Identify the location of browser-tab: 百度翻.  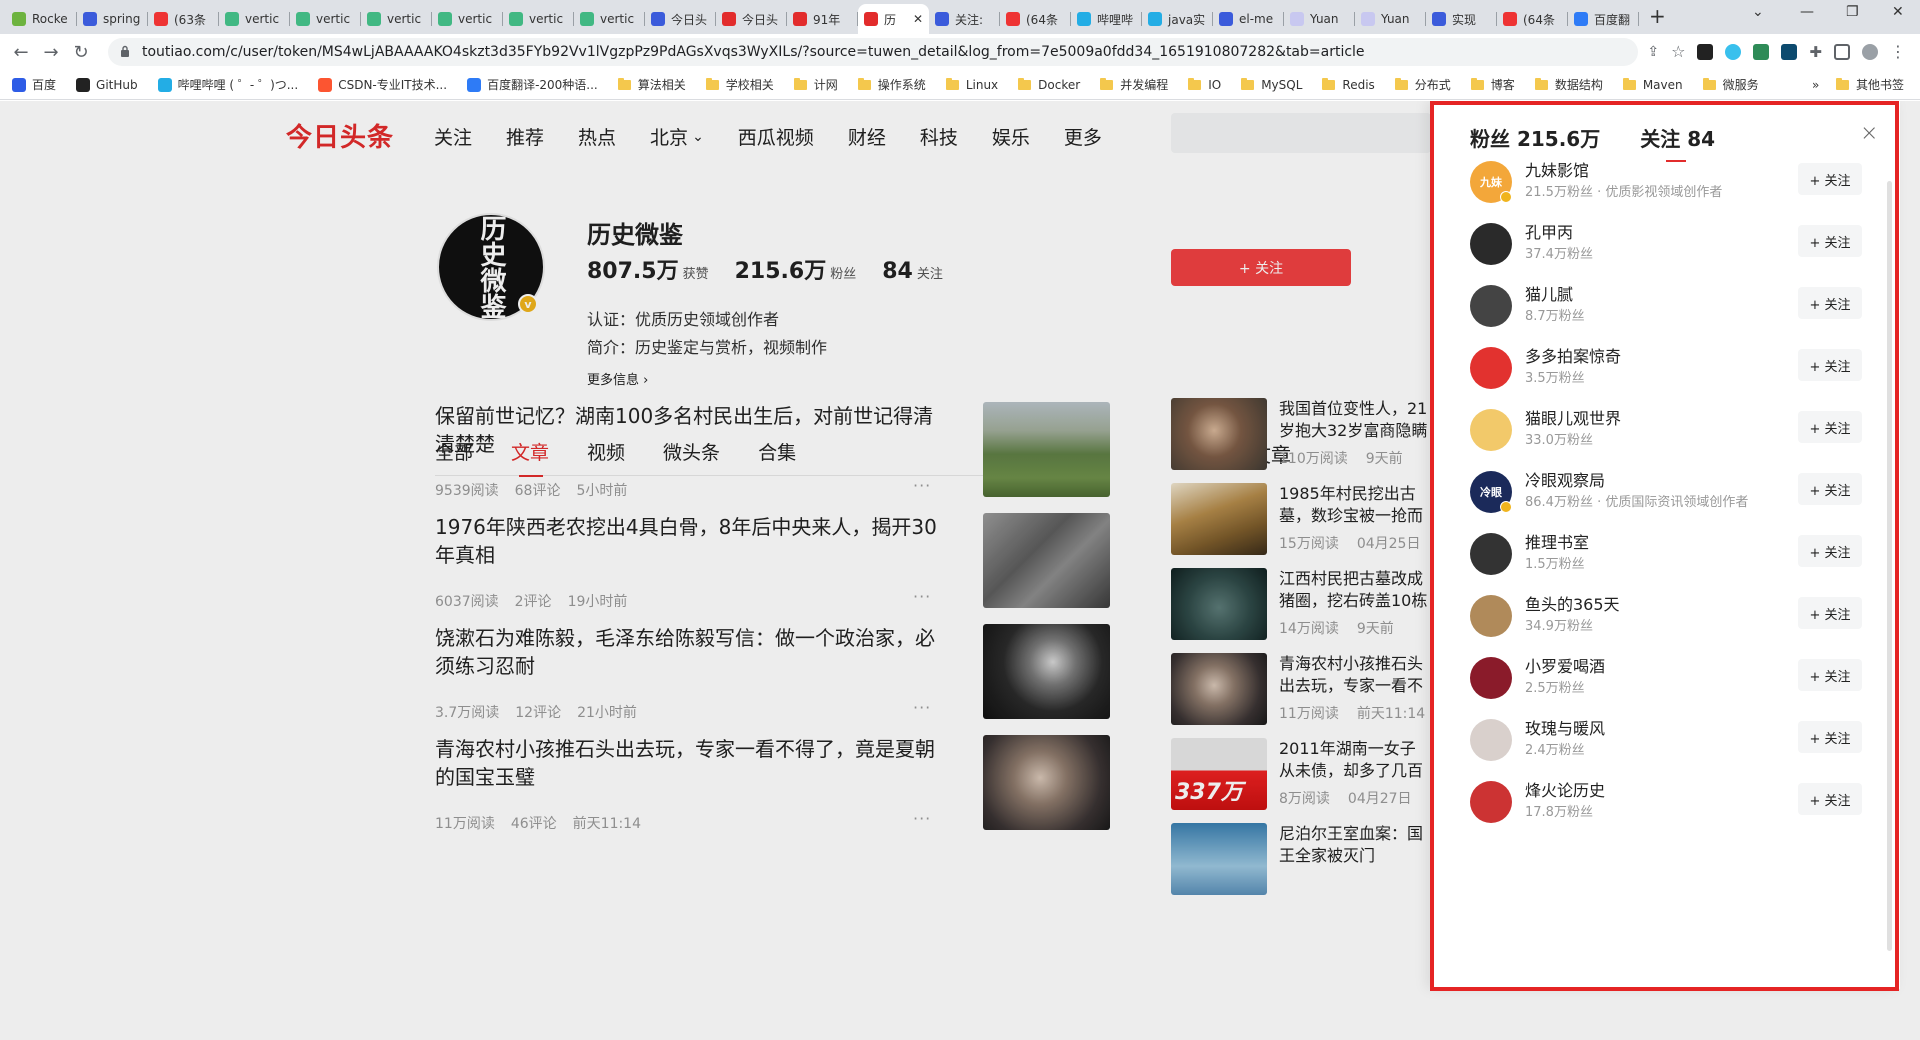
(1603, 19).